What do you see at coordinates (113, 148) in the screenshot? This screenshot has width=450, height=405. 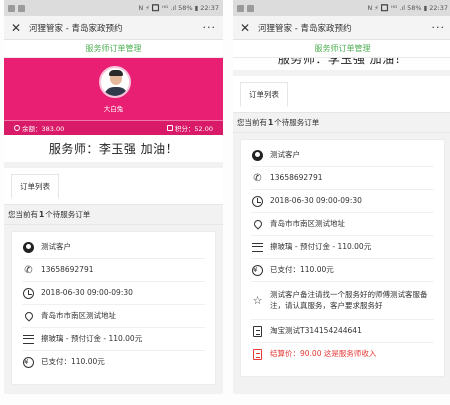 I see `greeting-title: 服务师：李玉强 加油！` at bounding box center [113, 148].